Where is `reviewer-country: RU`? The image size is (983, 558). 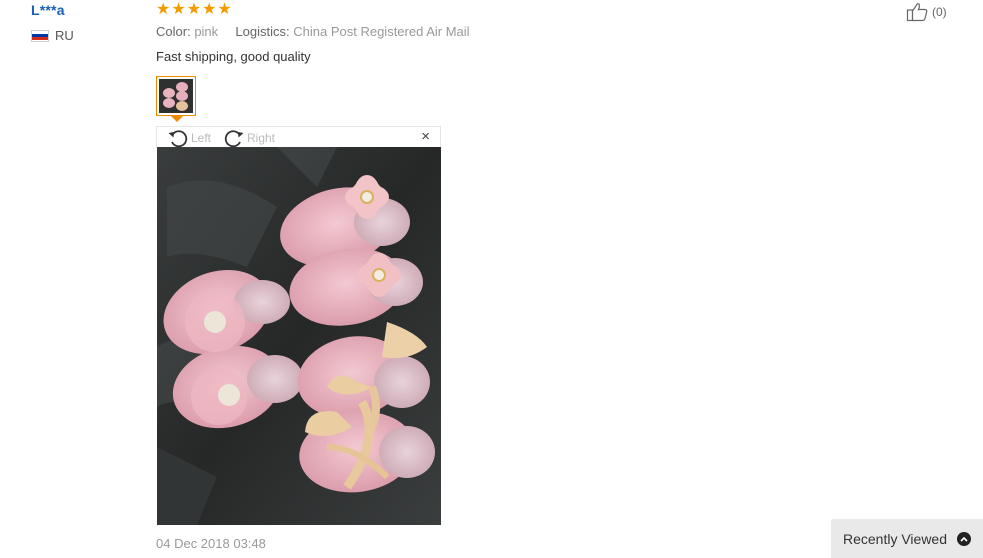
reviewer-country: RU is located at coordinates (52, 35).